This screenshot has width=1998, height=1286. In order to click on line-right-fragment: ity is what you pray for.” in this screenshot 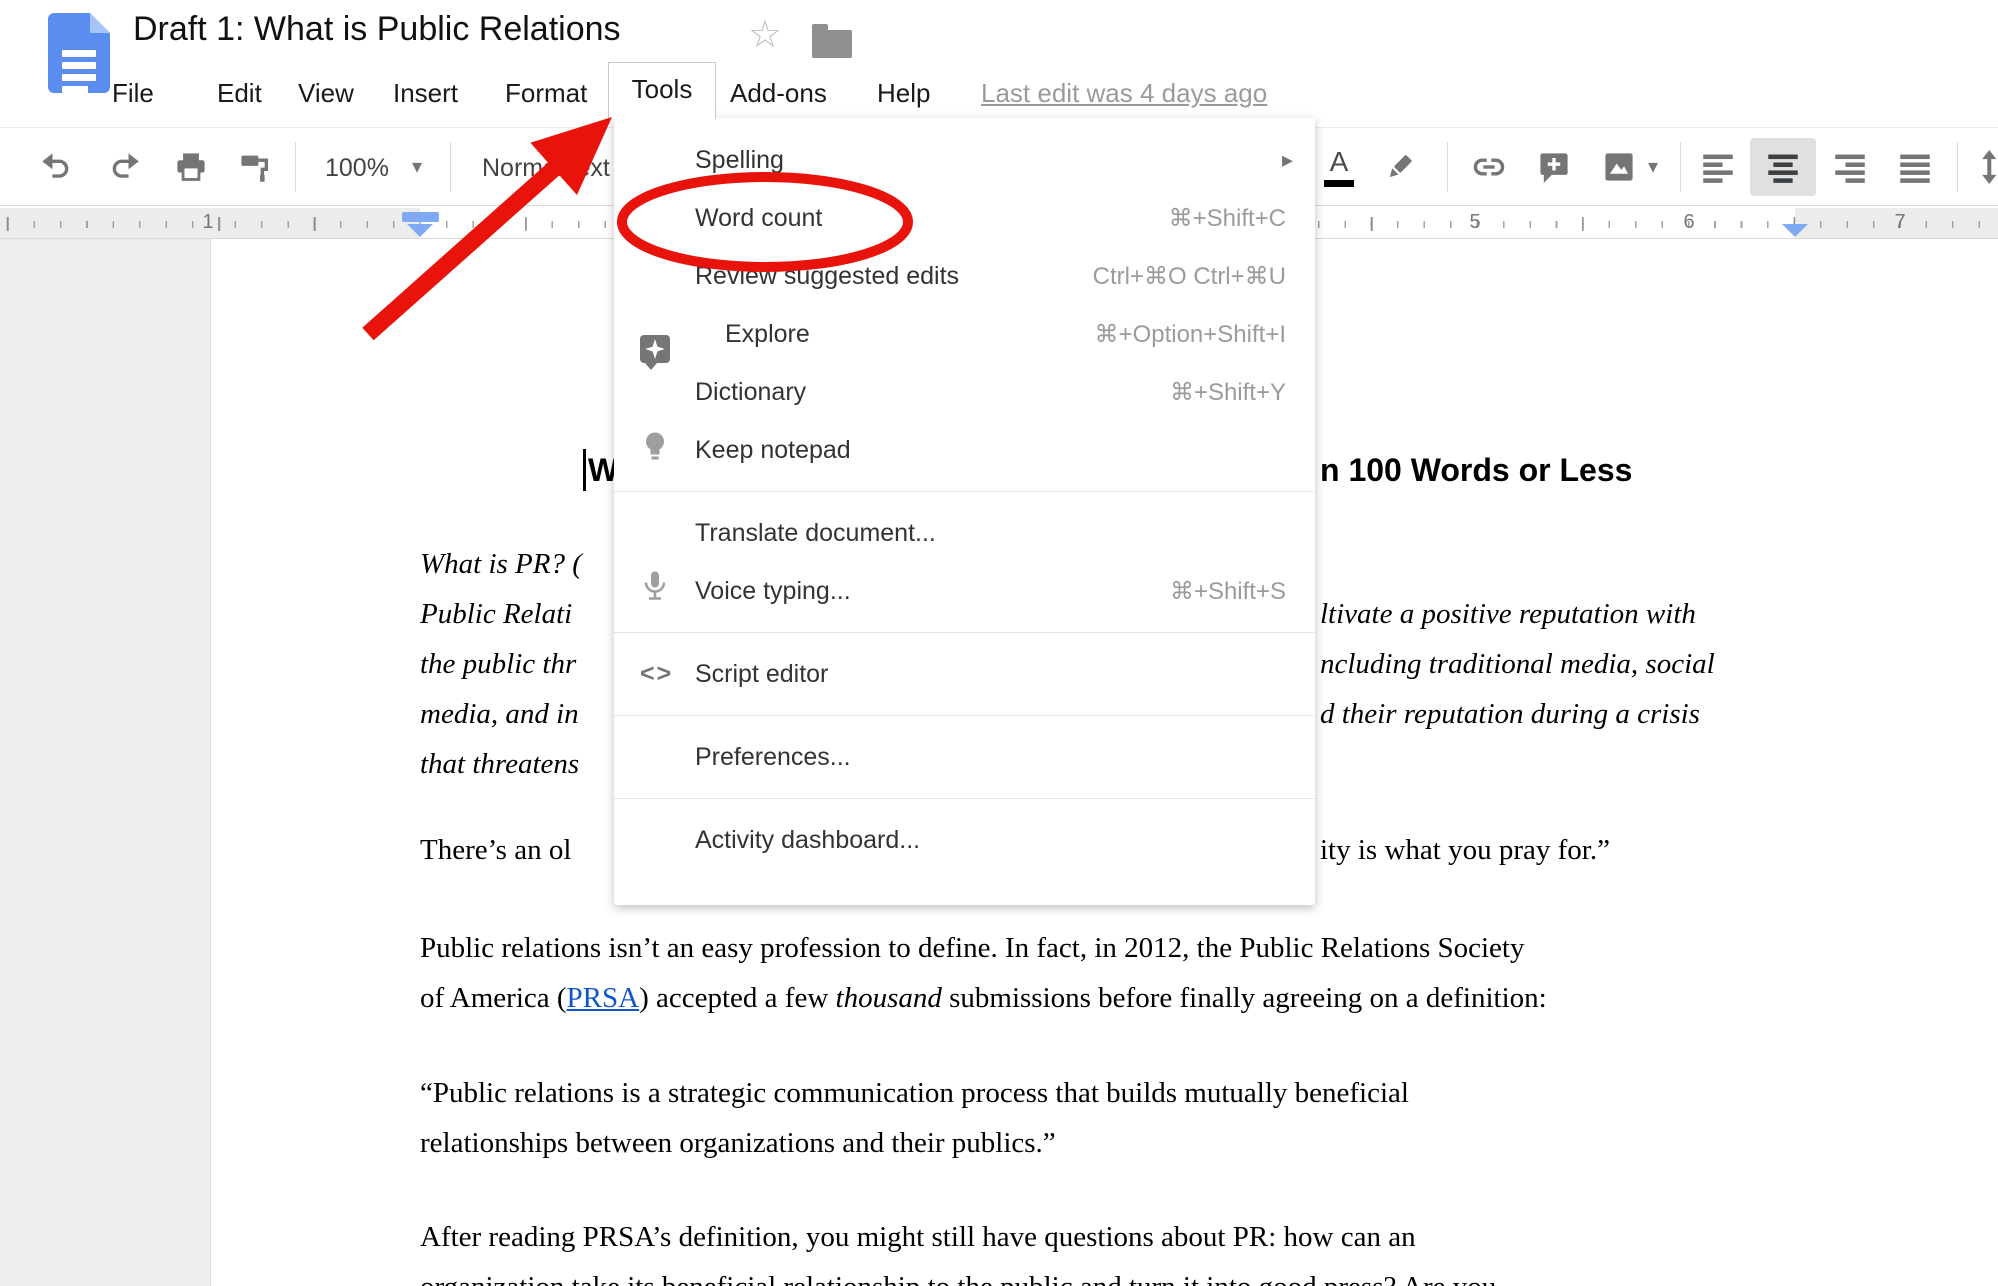, I will do `click(1465, 850)`.